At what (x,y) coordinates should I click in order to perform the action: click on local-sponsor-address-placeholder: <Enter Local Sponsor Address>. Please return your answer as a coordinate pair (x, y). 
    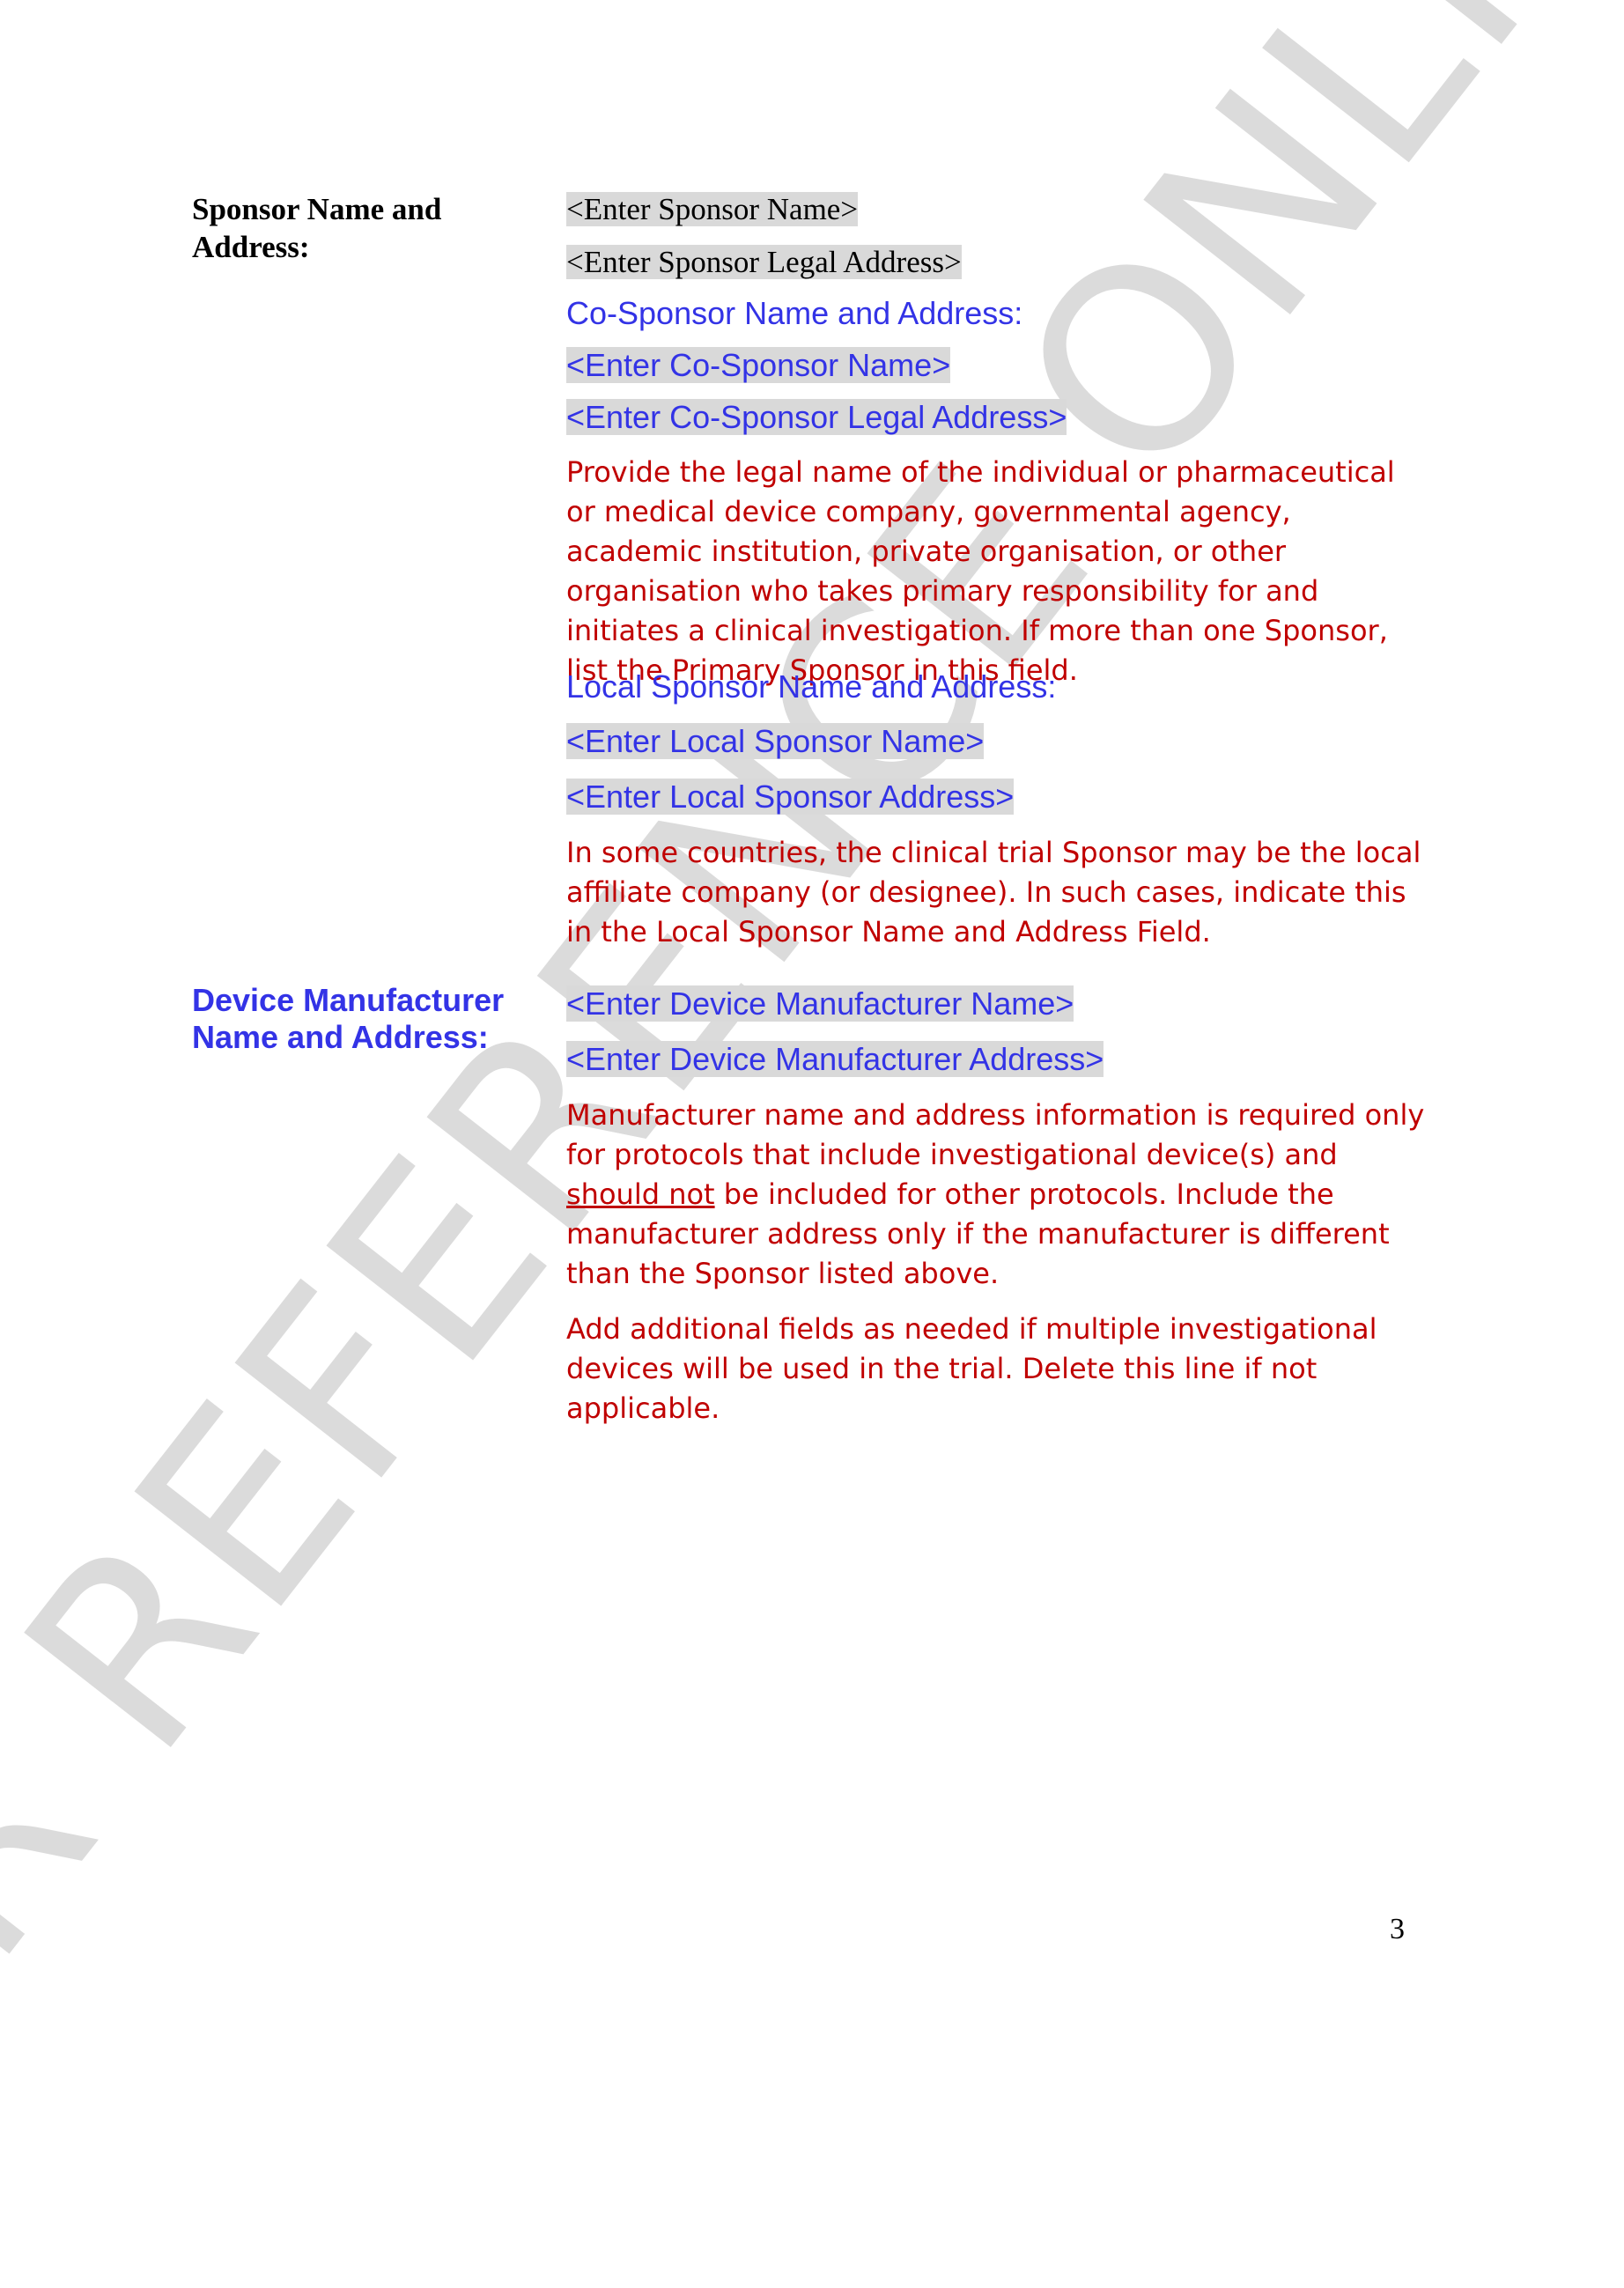
    Looking at the image, I should click on (790, 797).